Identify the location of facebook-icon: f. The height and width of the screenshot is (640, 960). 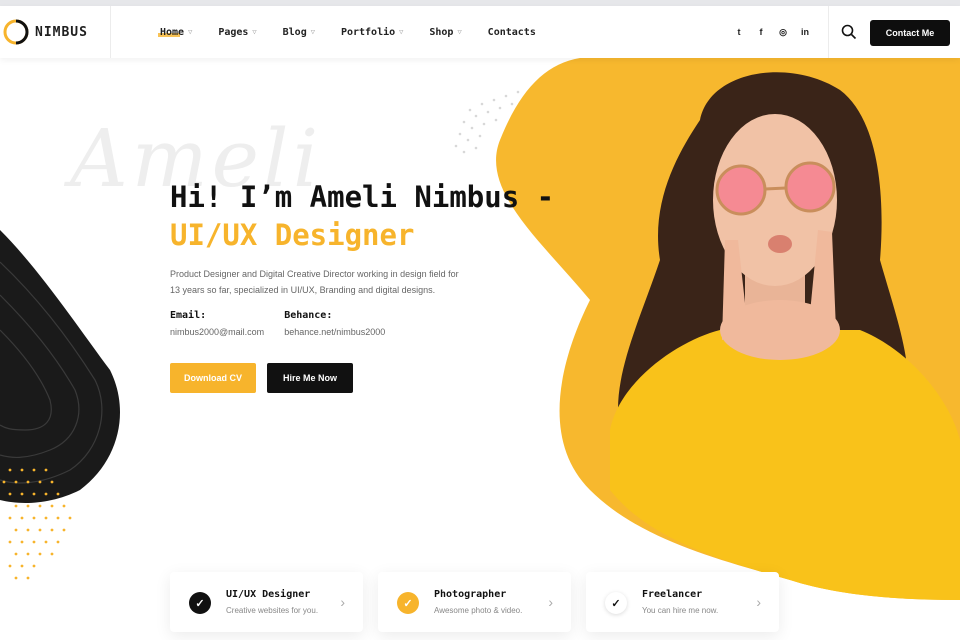
(761, 32).